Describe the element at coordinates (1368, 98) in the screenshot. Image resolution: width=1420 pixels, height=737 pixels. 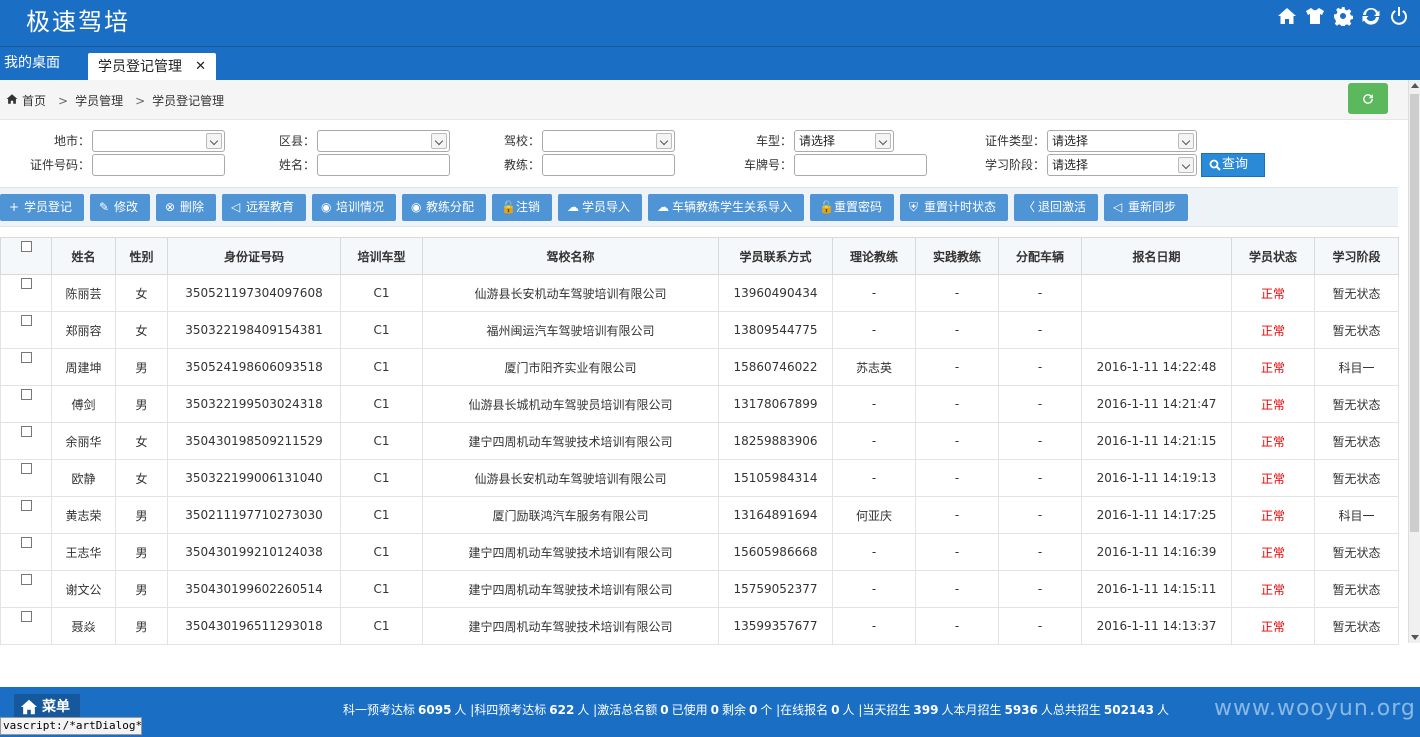
I see `refresh-button` at that location.